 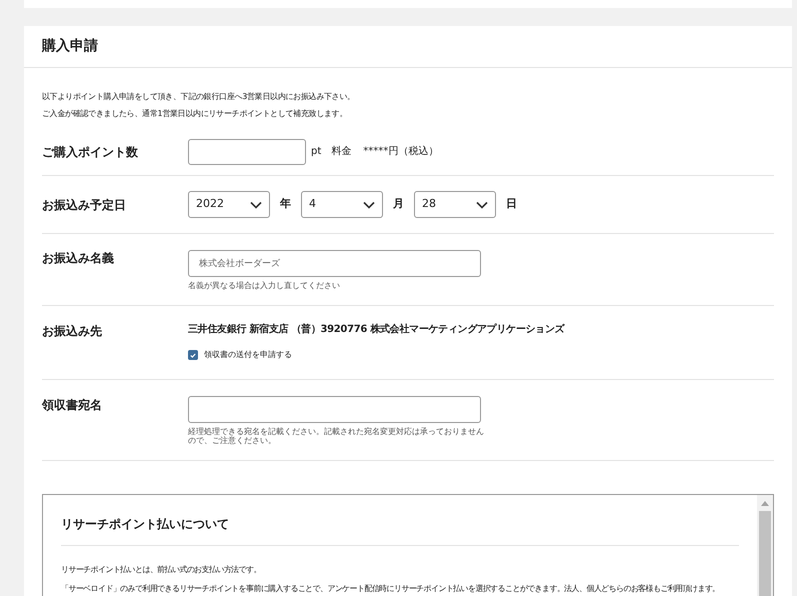 What do you see at coordinates (391, 589) in the screenshot?
I see `info-paragraph: 「サーベロイド」のみで利用できるリサーチポイントを事前に購入することで、アンケート配信時にリサーチポイント払いを選択することができます。法人、個人どちらのお客様もご利用頂けます。` at bounding box center [391, 589].